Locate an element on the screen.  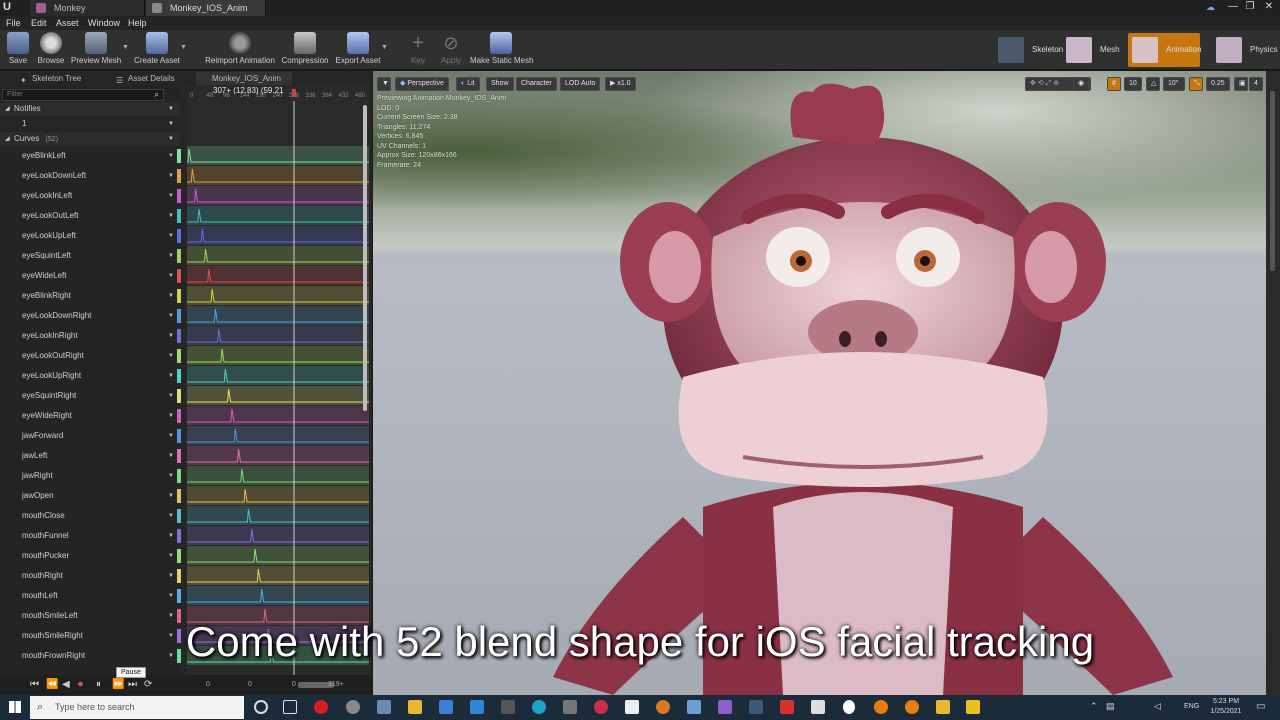
right-details-strip is located at coordinates (1273, 383).